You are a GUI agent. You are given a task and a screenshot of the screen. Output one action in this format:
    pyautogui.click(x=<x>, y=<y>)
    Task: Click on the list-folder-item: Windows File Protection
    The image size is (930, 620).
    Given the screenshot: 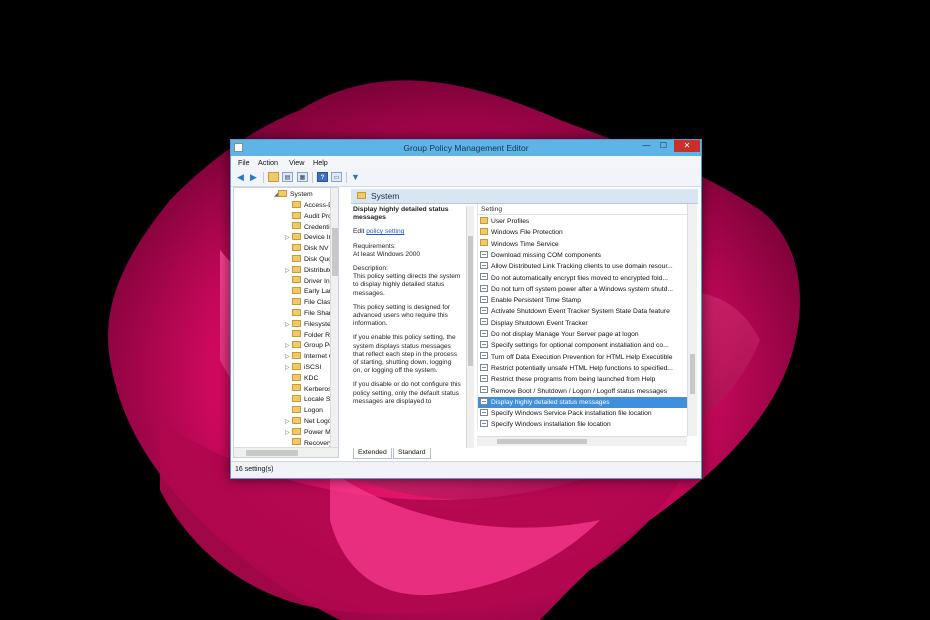 What is the action you would take?
    pyautogui.click(x=583, y=232)
    